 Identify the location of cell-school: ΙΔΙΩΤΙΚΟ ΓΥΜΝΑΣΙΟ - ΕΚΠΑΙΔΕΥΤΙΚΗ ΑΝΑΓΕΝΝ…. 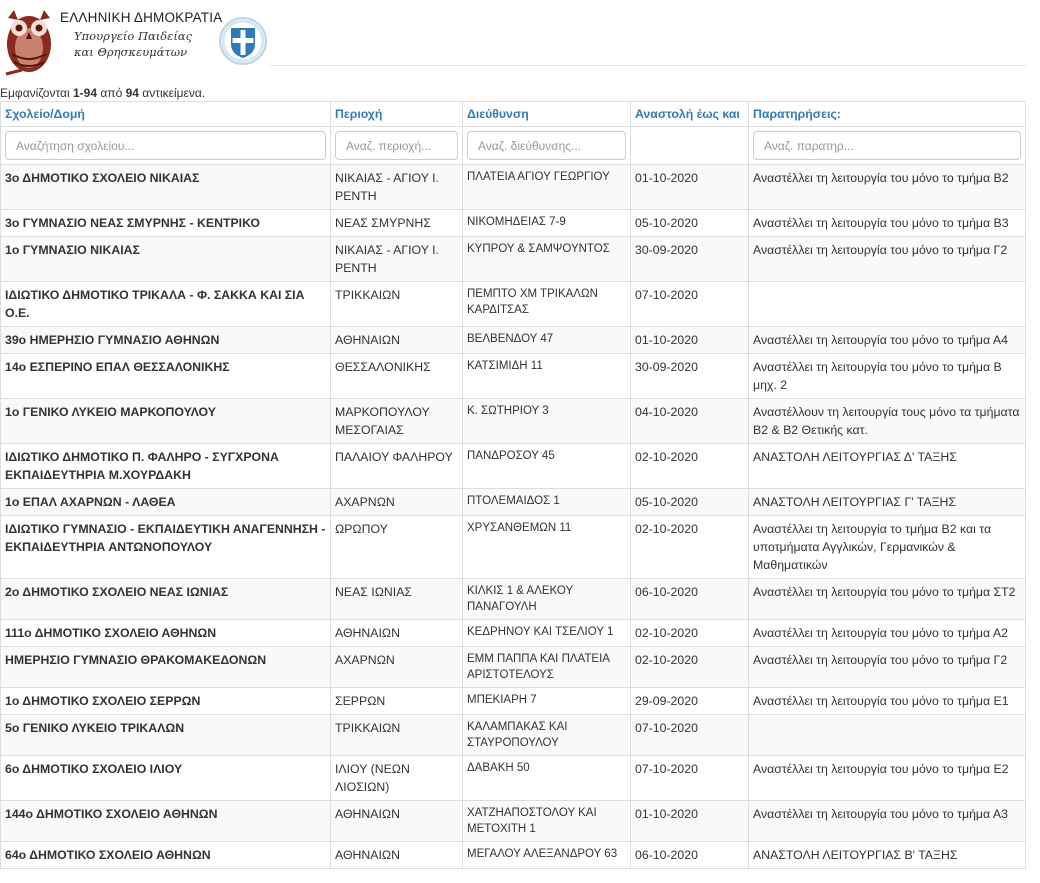
(165, 547).